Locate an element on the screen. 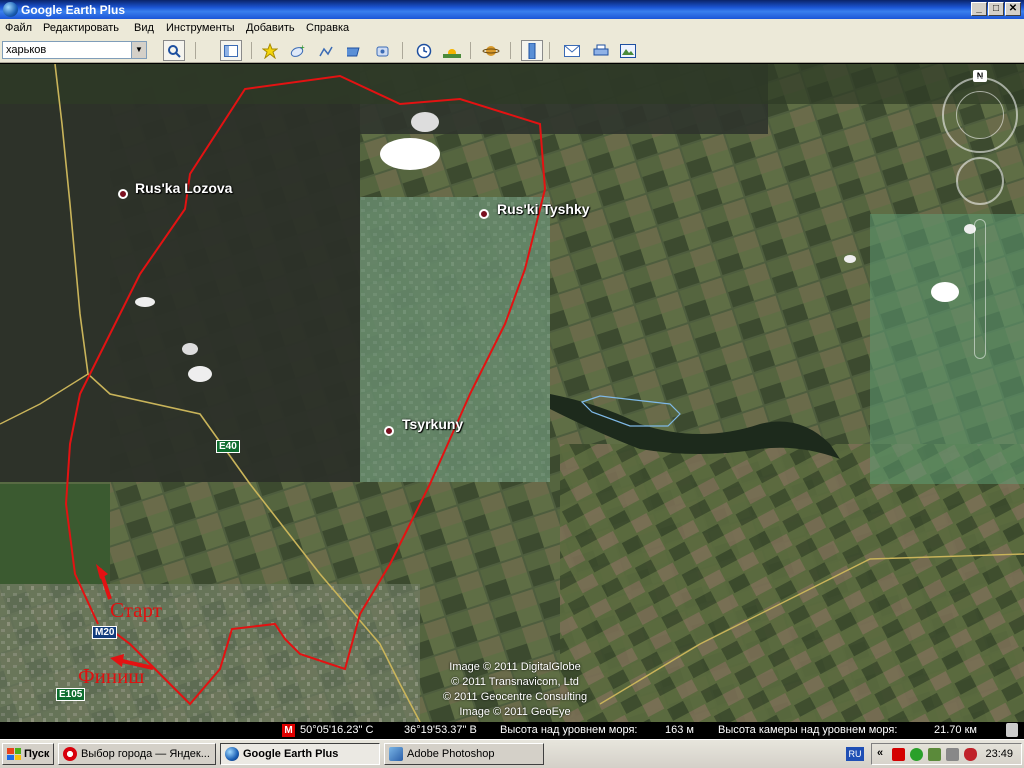 The image size is (1024, 768). security-shield-icon is located at coordinates (970, 754).